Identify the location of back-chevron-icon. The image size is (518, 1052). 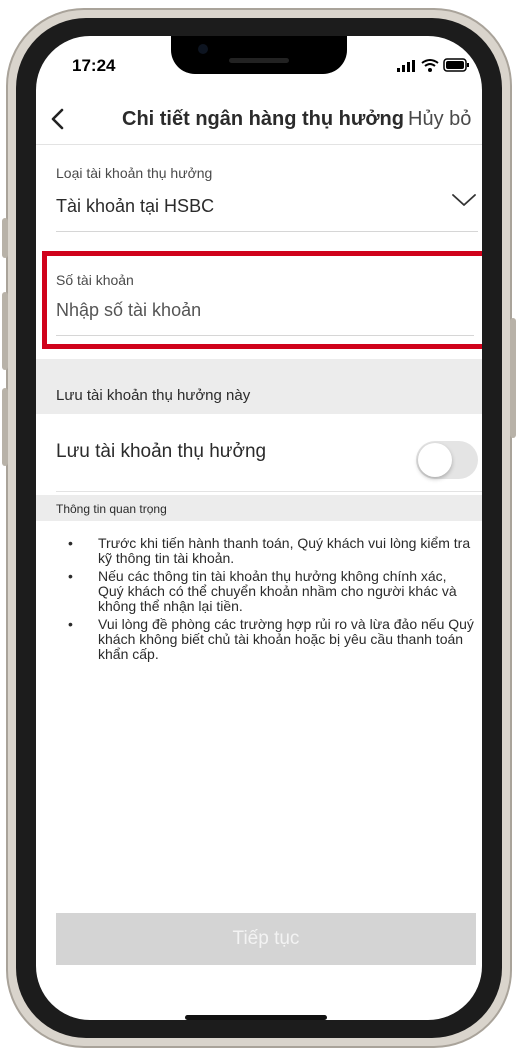
(57, 119).